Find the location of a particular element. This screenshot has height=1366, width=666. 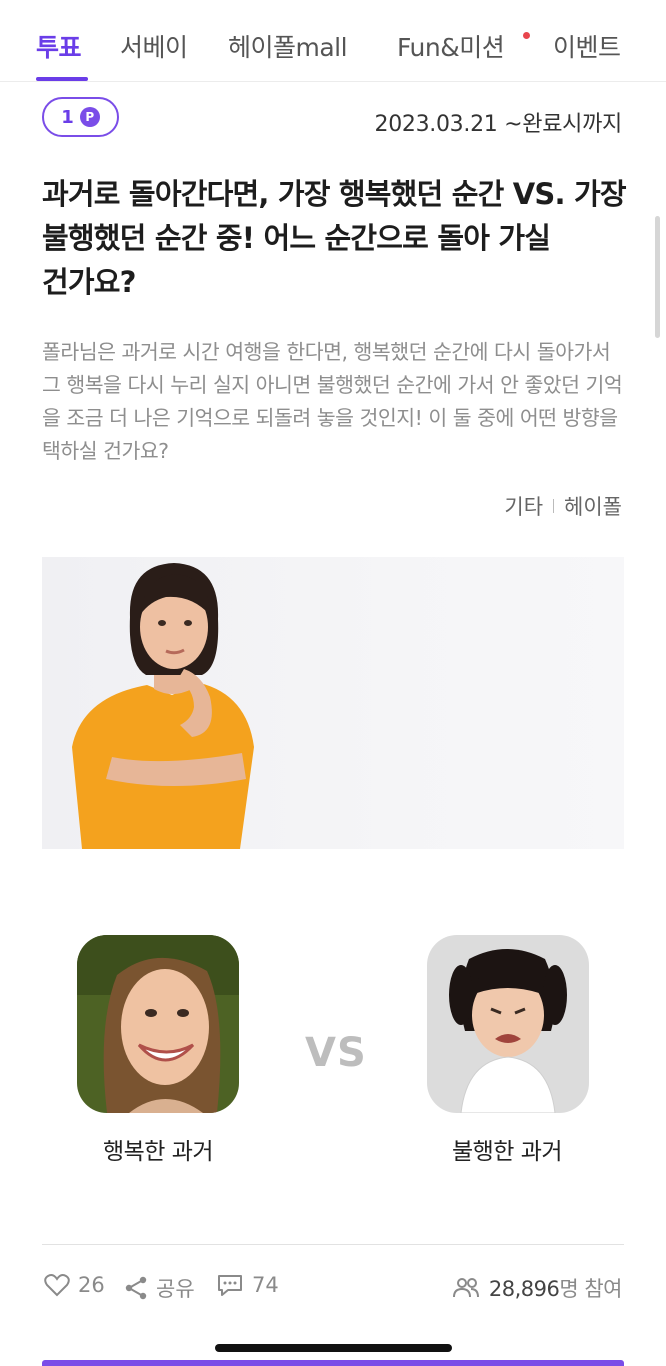

point-badge: 1 P is located at coordinates (80, 117).